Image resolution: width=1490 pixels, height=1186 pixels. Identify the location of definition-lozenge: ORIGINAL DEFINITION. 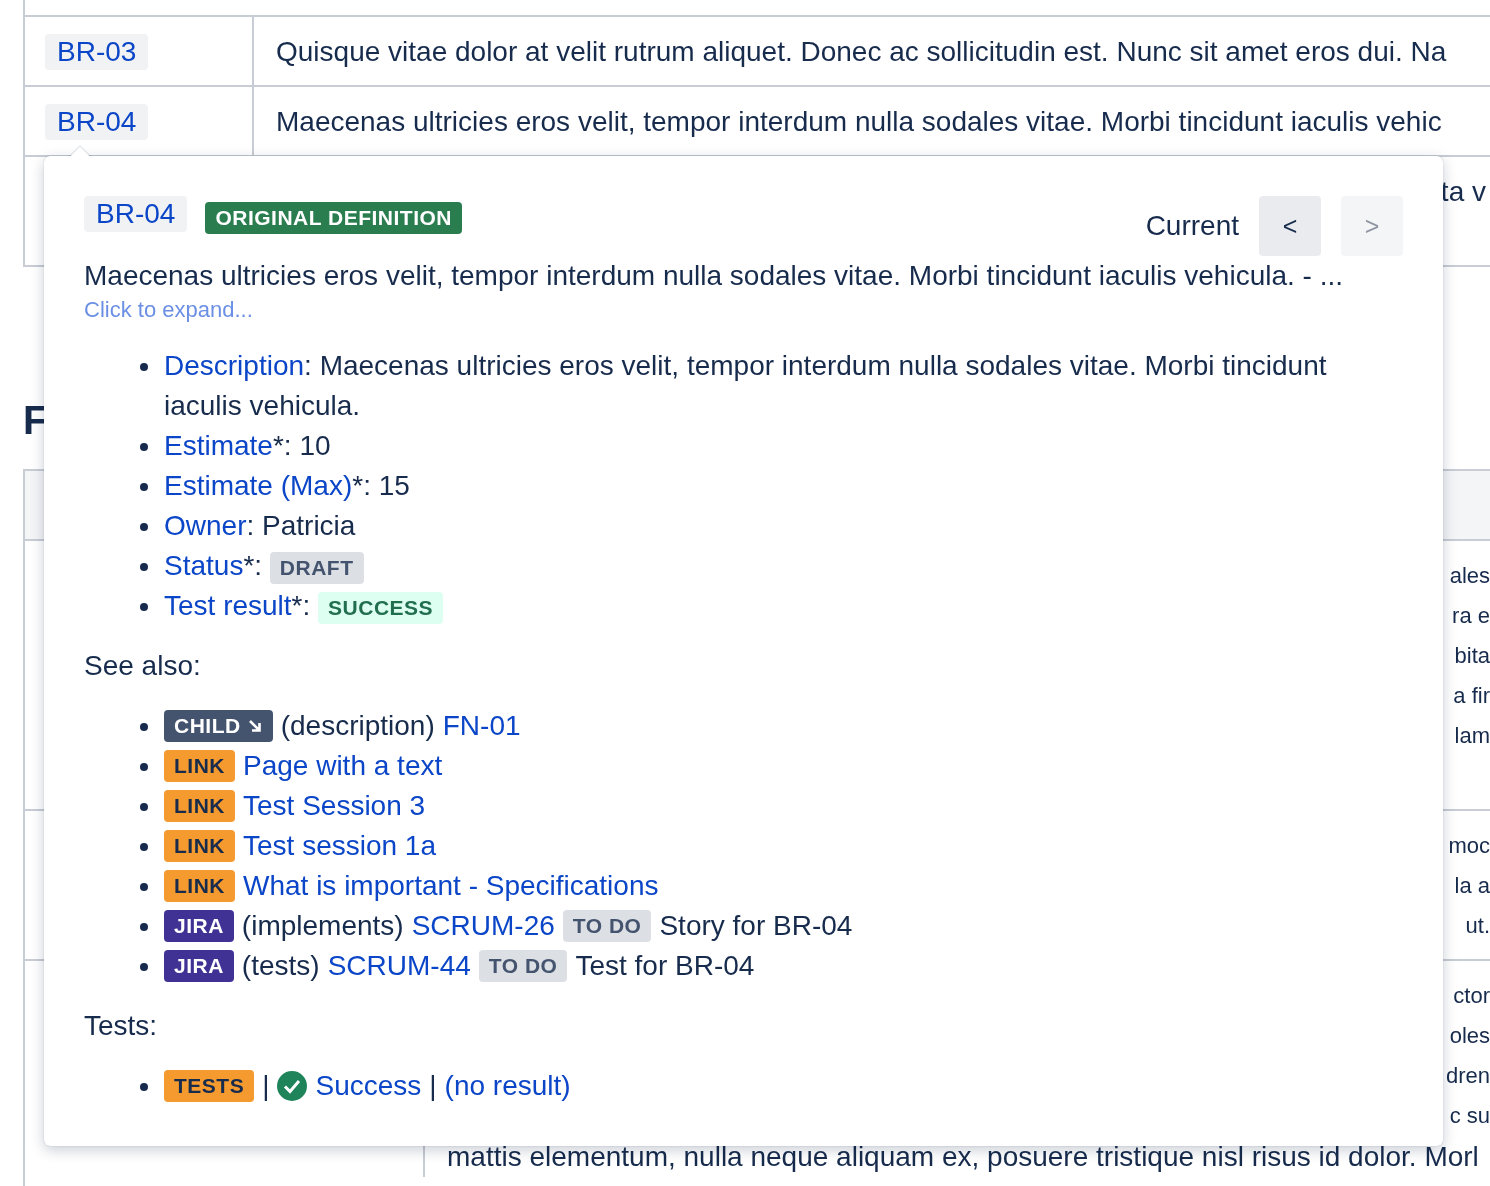
(333, 218).